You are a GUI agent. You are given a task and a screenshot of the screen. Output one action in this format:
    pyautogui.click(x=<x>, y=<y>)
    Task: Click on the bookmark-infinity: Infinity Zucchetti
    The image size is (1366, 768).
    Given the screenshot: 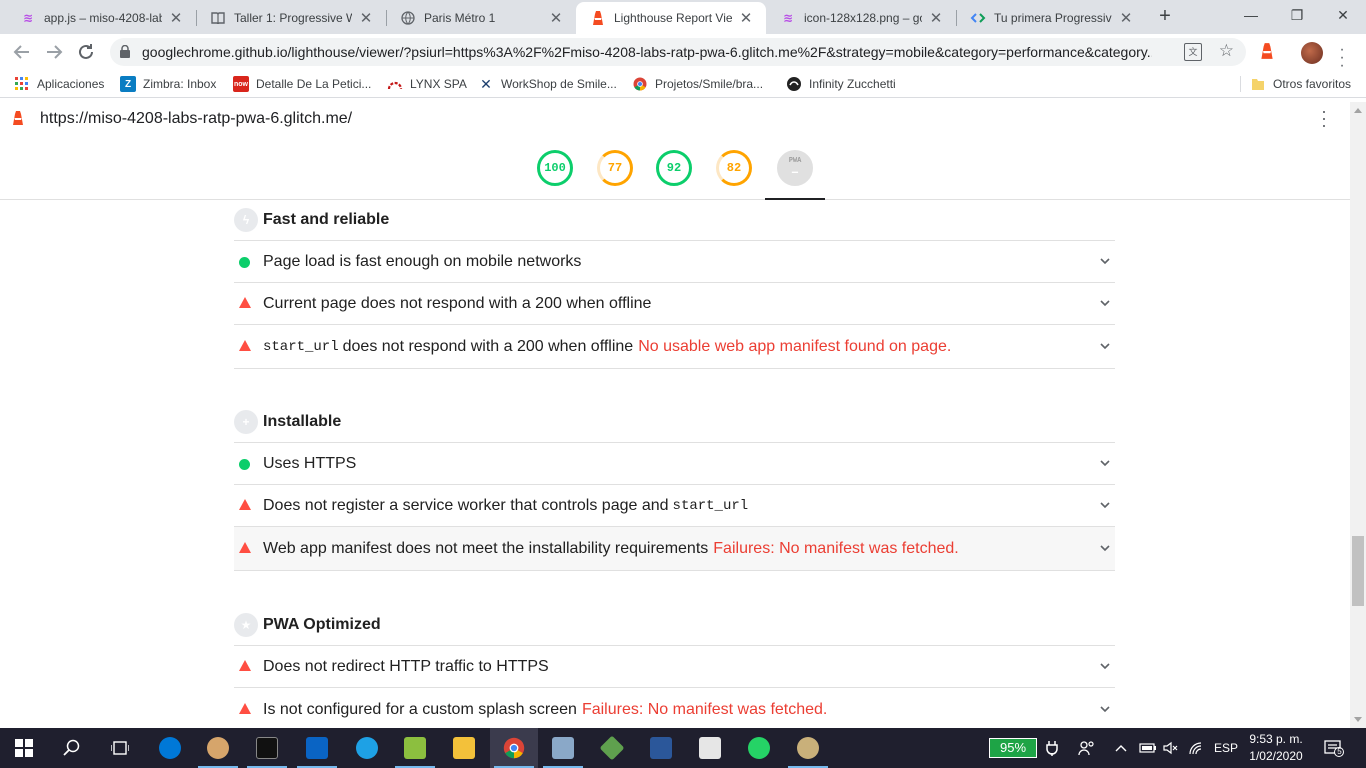 What is the action you would take?
    pyautogui.click(x=841, y=84)
    